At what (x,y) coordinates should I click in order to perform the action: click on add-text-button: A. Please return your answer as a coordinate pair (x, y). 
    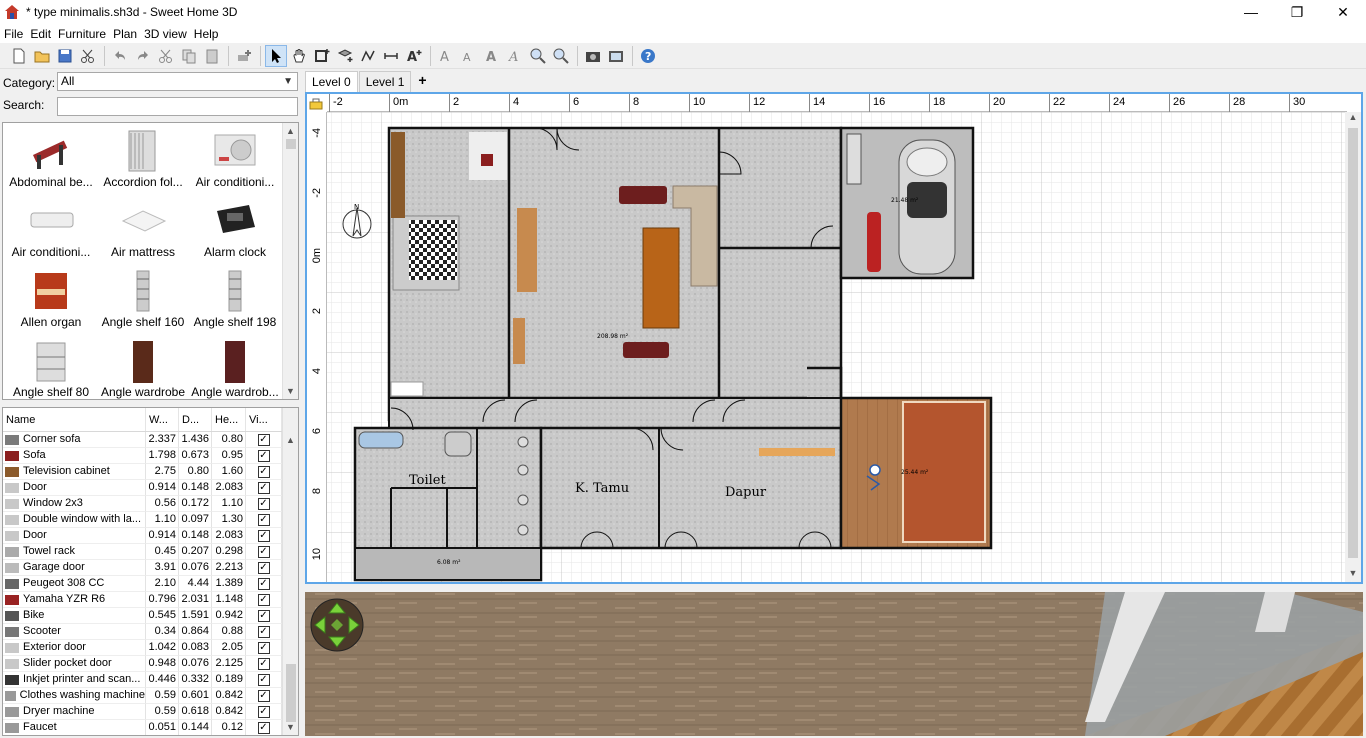
    Looking at the image, I should click on (414, 56).